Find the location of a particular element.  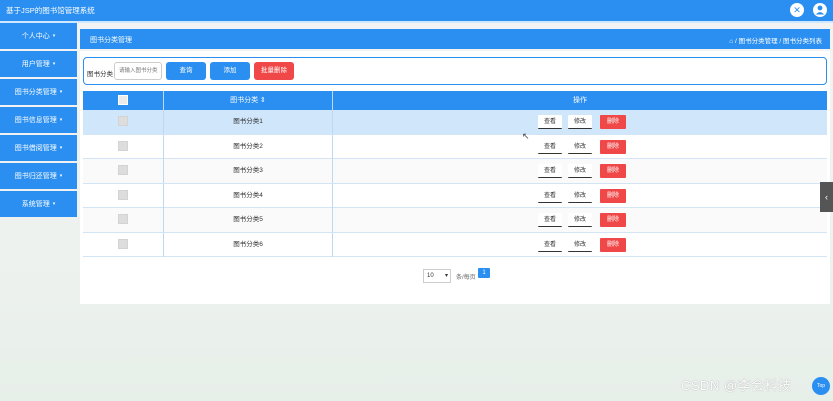

category-name: 图书分类5 is located at coordinates (248, 220).